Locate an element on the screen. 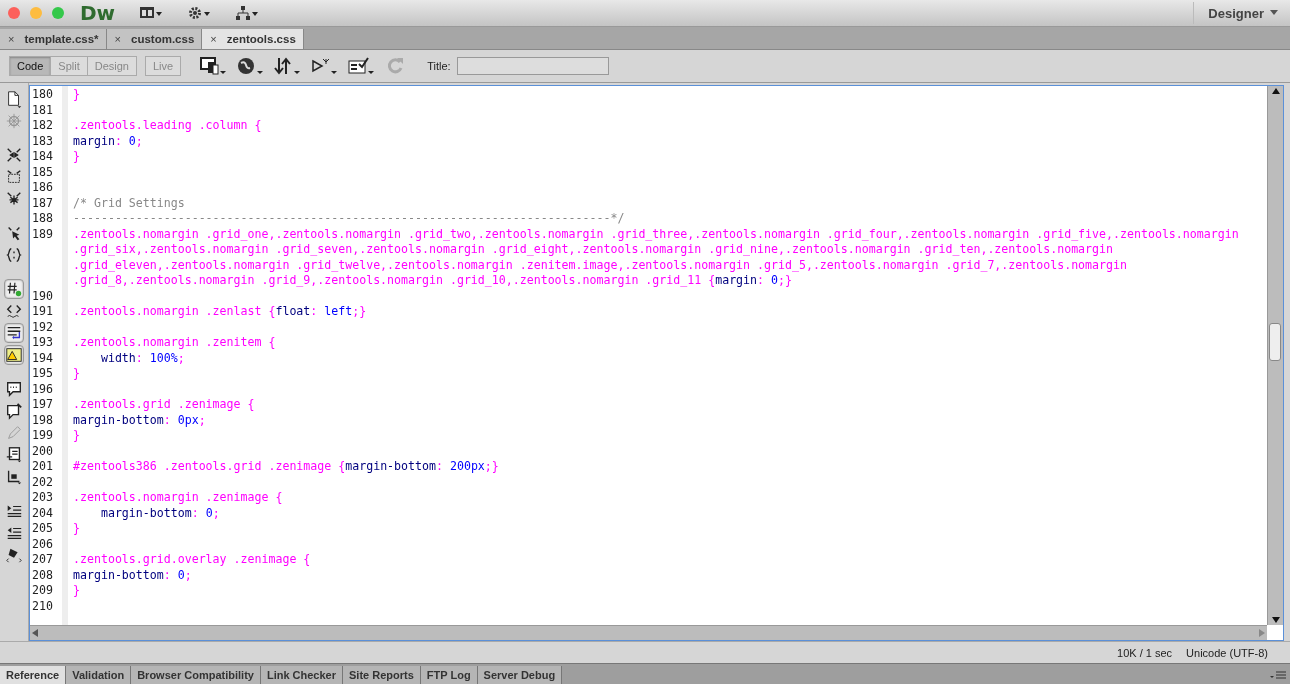  scroll-down-icon is located at coordinates (1275, 620).